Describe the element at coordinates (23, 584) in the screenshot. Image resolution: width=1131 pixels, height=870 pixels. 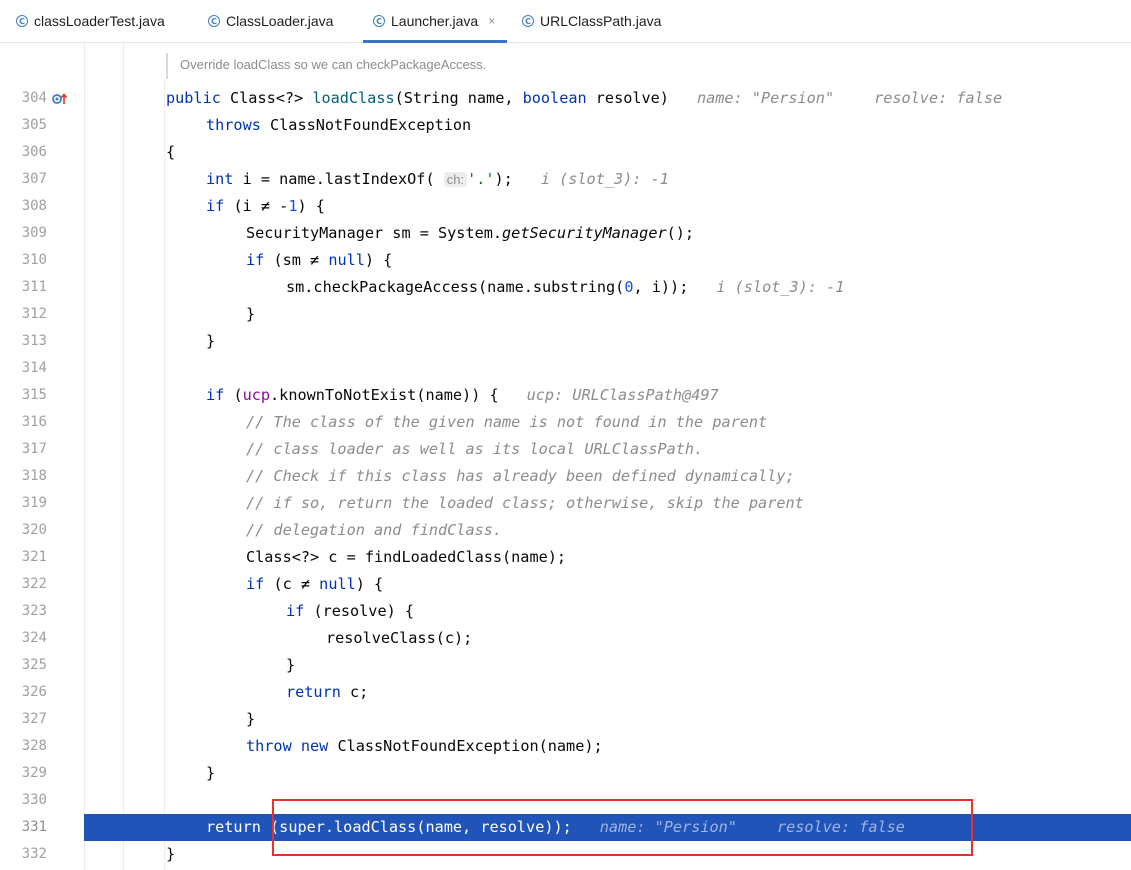
I see `line-number: 322` at that location.